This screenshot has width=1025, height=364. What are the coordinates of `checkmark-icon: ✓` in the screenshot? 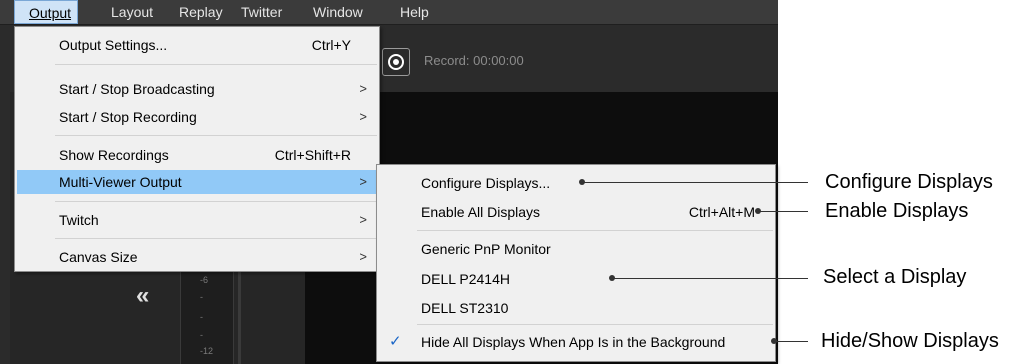 It's located at (395, 341).